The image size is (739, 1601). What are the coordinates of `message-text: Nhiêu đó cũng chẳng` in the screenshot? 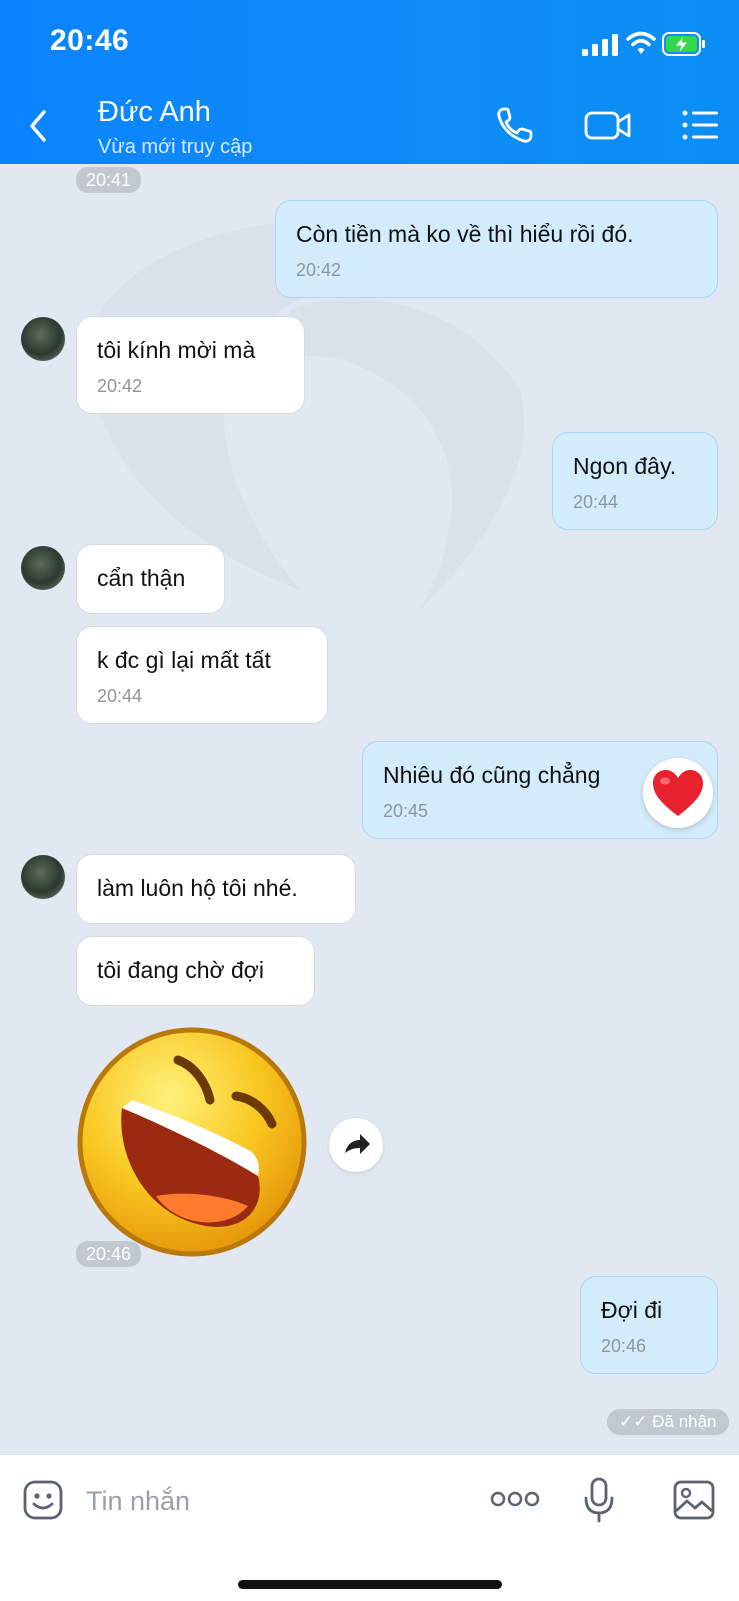 It's located at (492, 775).